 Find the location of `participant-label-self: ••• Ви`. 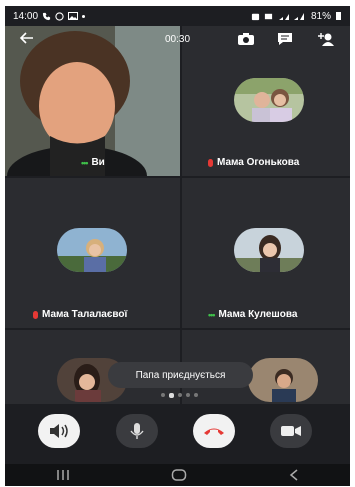

participant-label-self: ••• Ви is located at coordinates (93, 162).